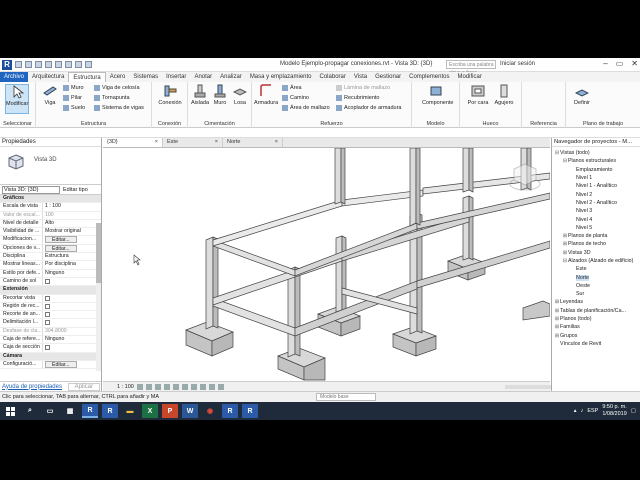 The image size is (640, 480). What do you see at coordinates (72, 256) in the screenshot?
I see `property-value: Estructura` at bounding box center [72, 256].